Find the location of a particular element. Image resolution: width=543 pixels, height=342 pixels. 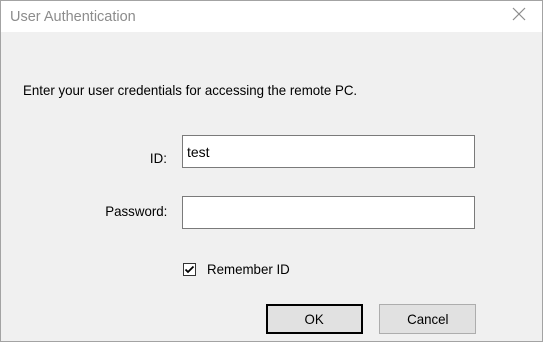

ok-button-label: OK is located at coordinates (314, 319).